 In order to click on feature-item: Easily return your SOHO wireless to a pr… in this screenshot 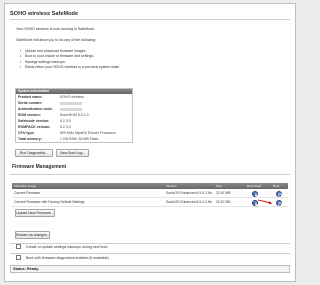, I will do `click(70, 68)`.